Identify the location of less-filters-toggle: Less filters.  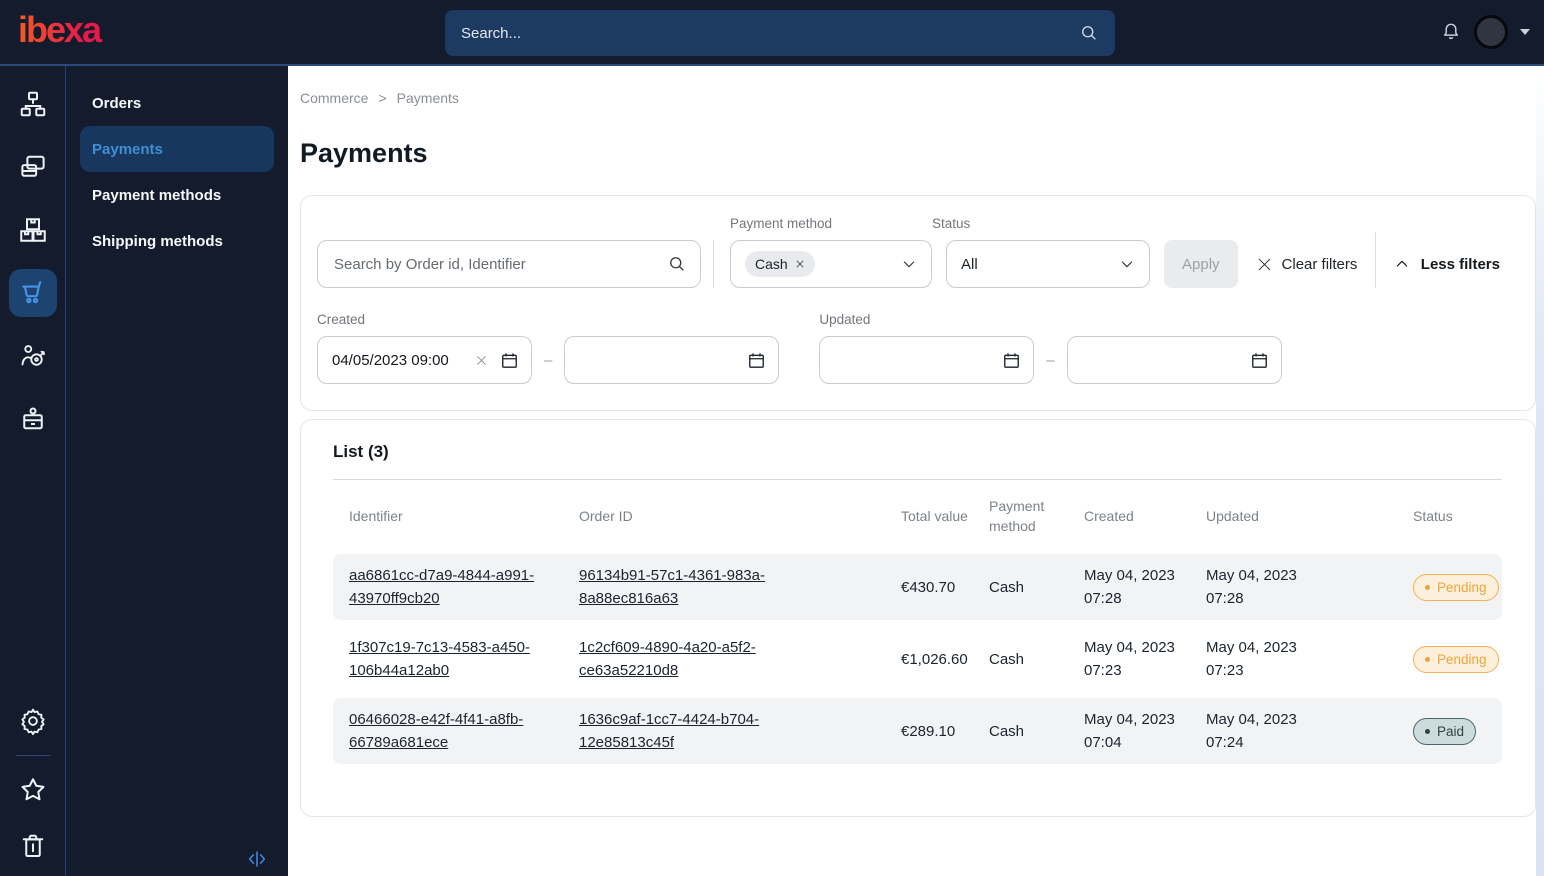
(1447, 264).